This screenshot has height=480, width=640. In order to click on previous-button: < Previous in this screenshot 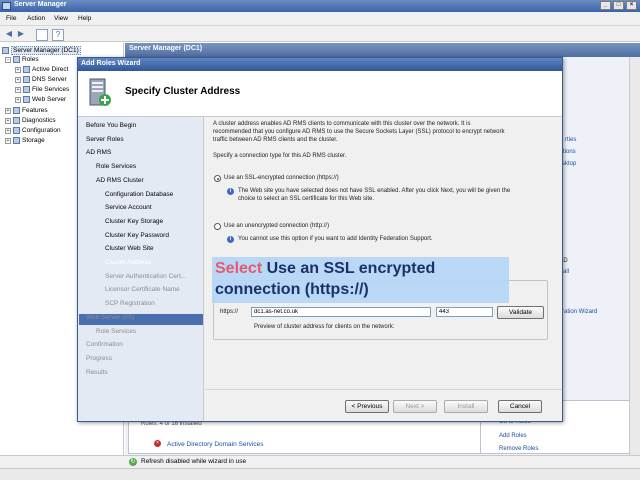, I will do `click(367, 406)`.